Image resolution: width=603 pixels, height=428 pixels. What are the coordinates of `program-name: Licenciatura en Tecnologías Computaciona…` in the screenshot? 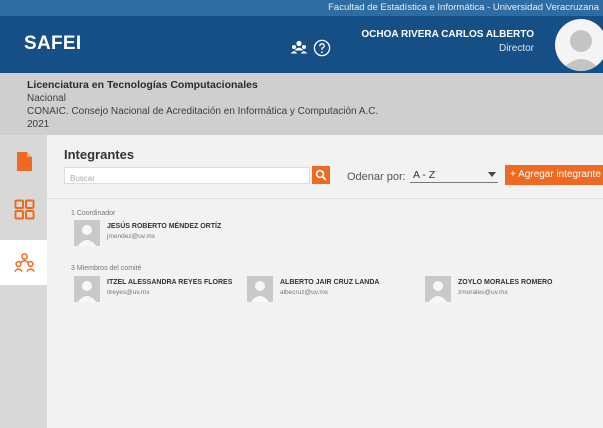 It's located at (142, 85).